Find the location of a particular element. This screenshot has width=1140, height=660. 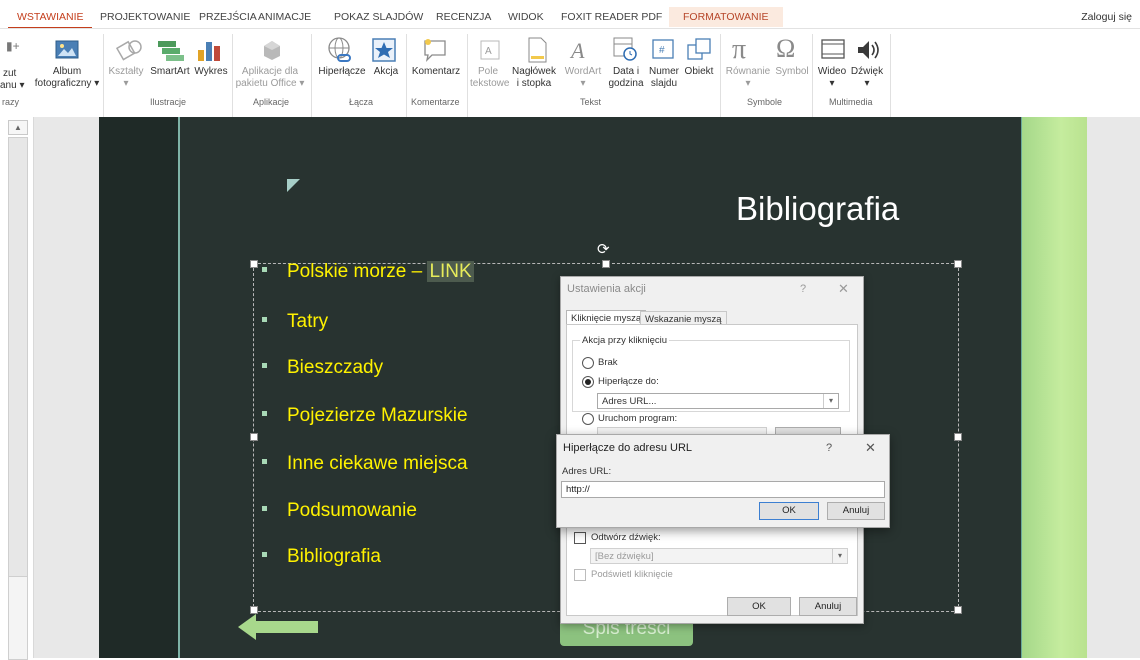

action-button: Akcja is located at coordinates (386, 72).